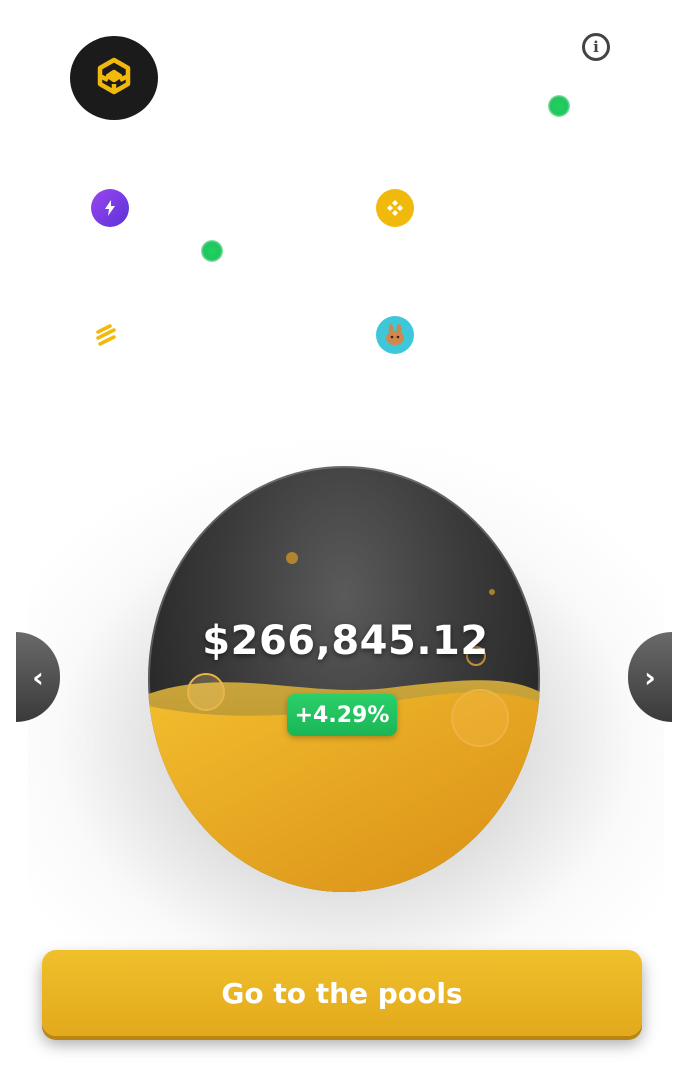  I want to click on go-to-pools-button: Go to the pools, so click(342, 993).